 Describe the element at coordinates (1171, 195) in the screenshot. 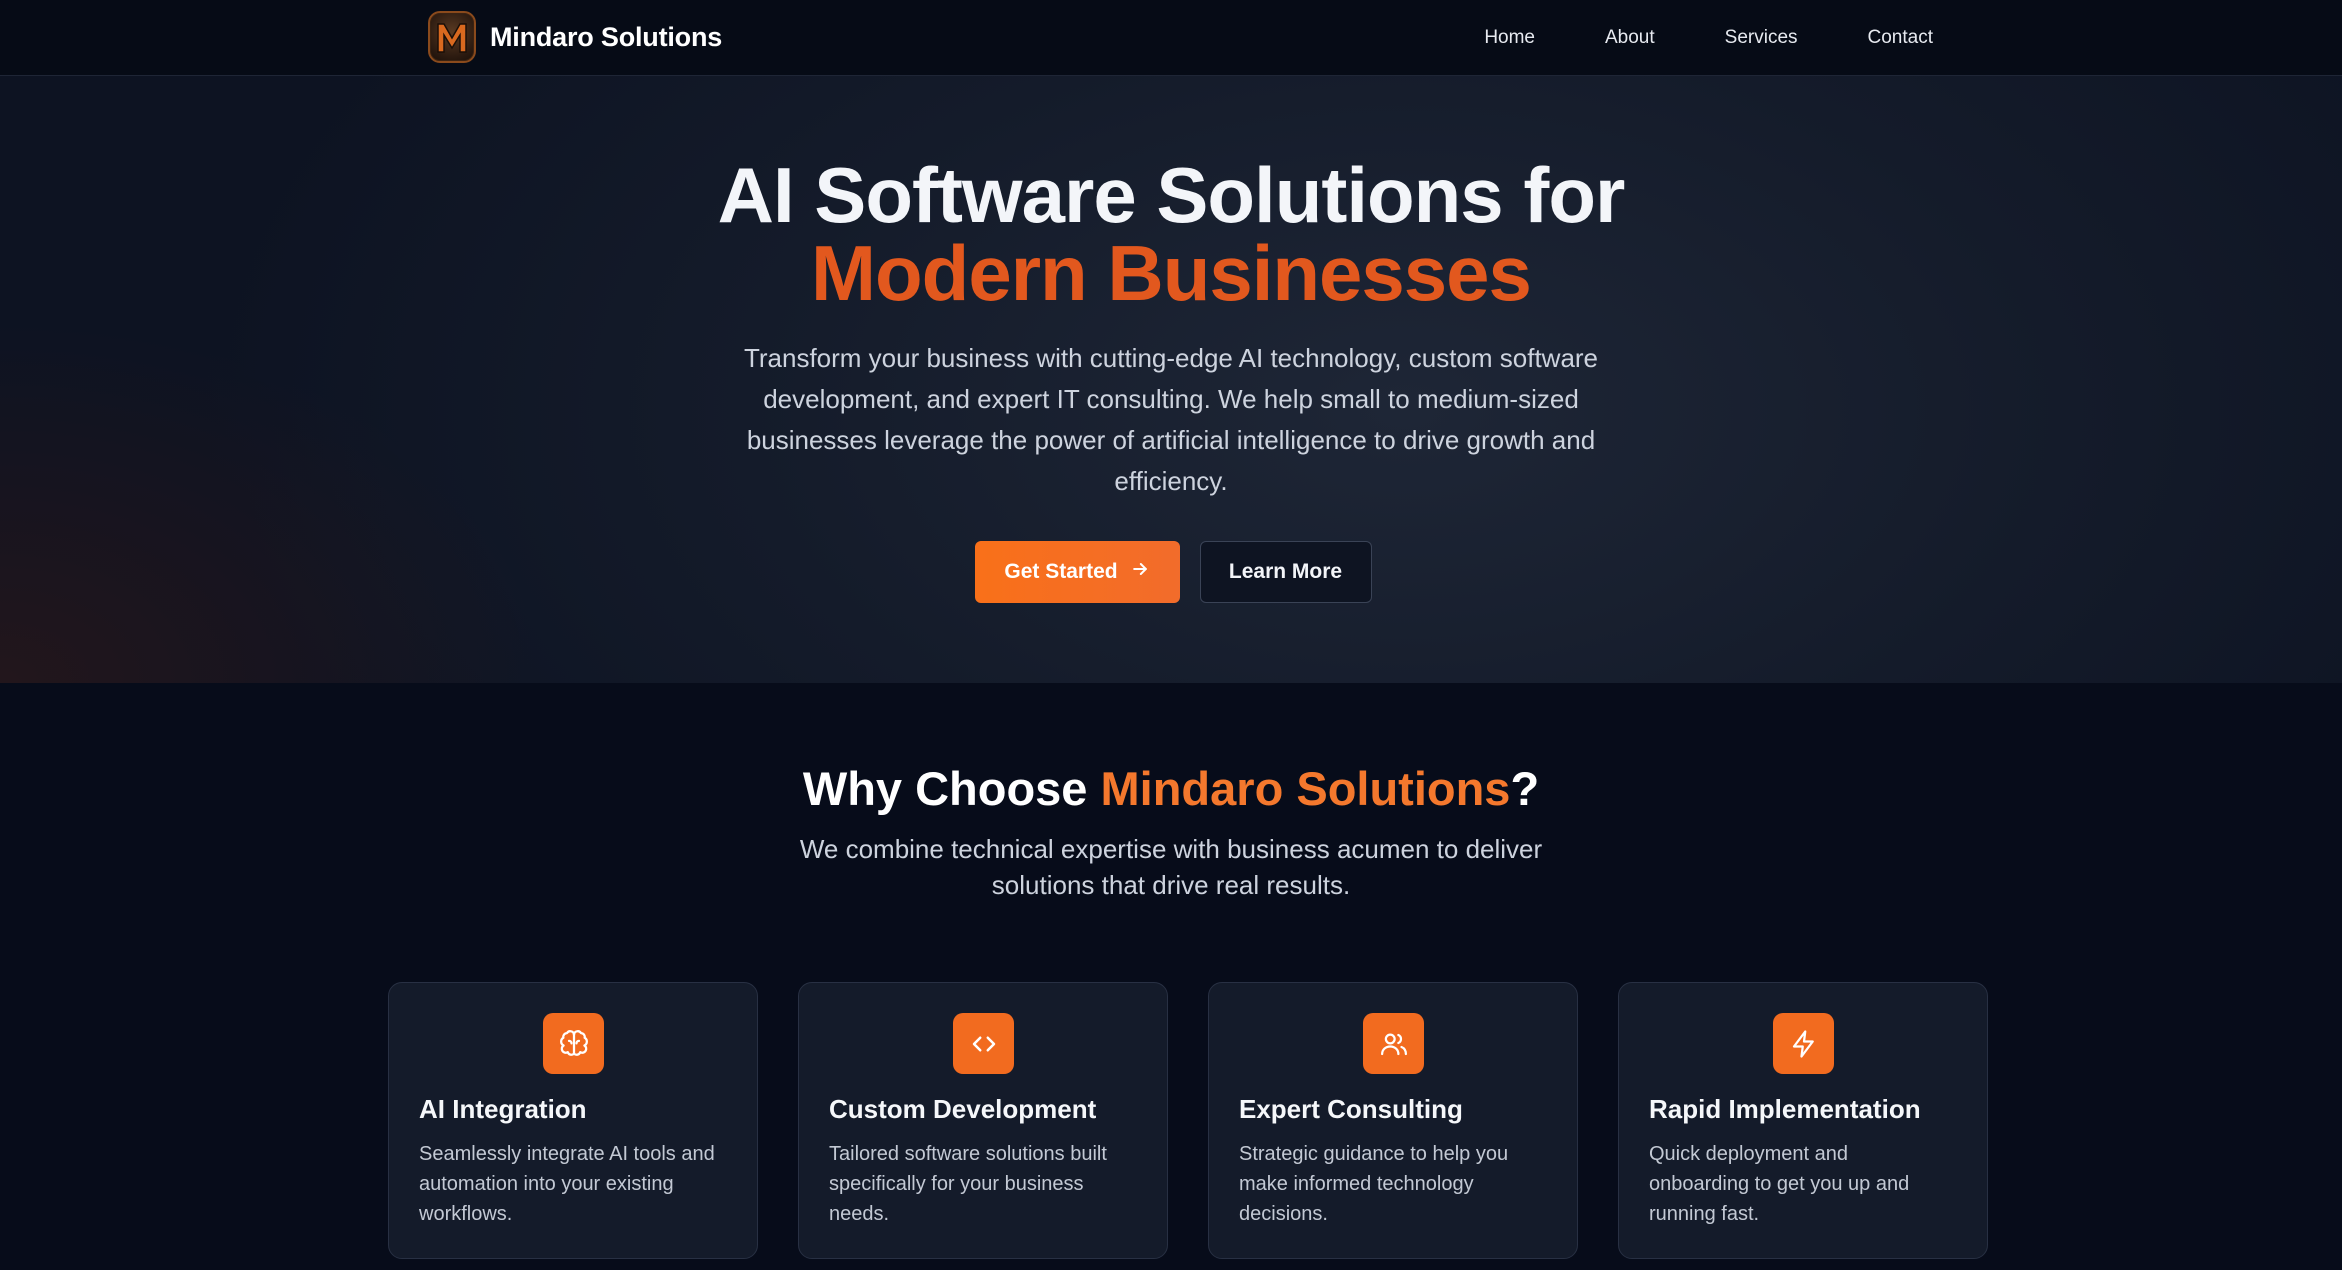

I see `hero-title-line1: AI Software Solutions for` at that location.